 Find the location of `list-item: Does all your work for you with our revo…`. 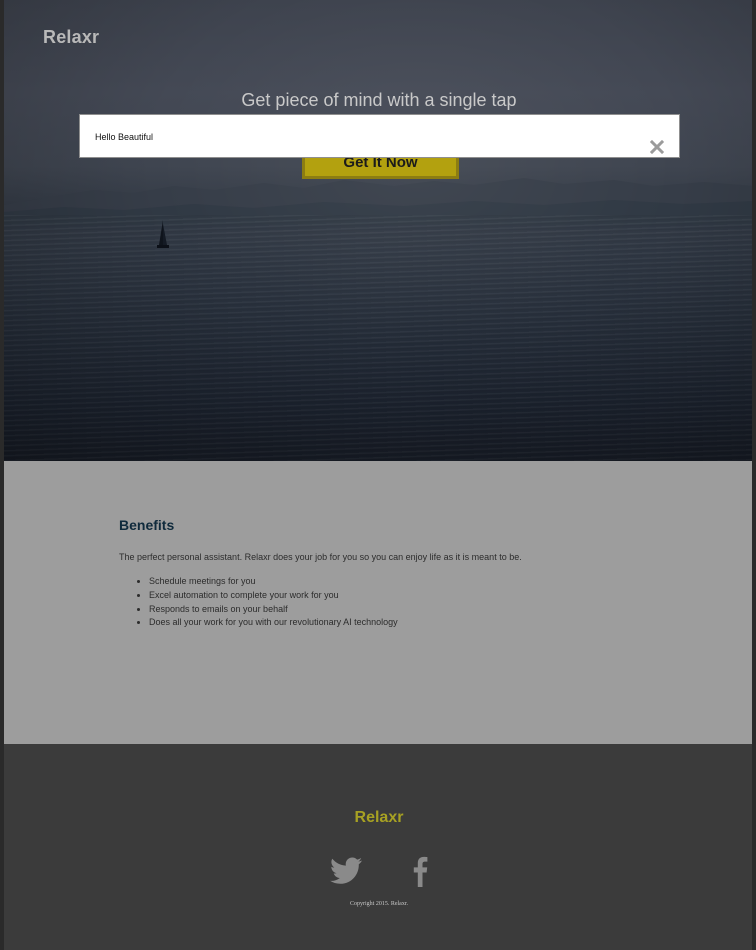

list-item: Does all your work for you with our revo… is located at coordinates (273, 623).